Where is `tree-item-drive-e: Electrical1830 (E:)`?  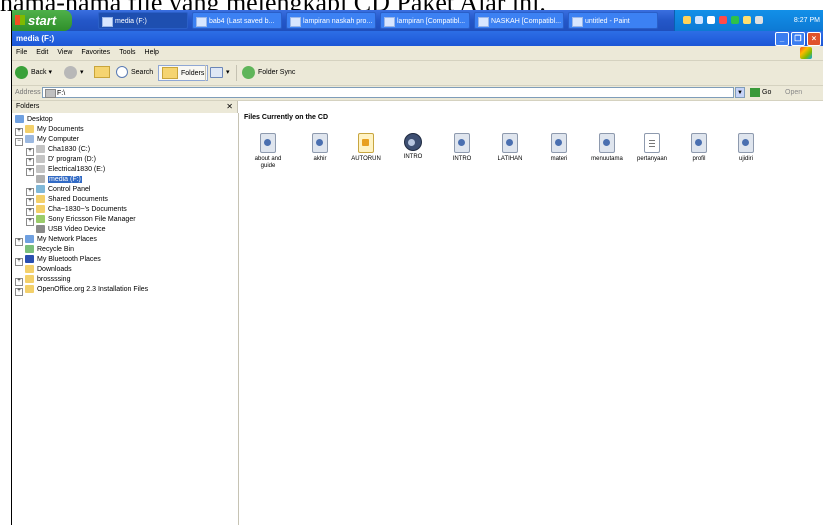
tree-item-drive-e: Electrical1830 (E:) is located at coordinates (70, 170).